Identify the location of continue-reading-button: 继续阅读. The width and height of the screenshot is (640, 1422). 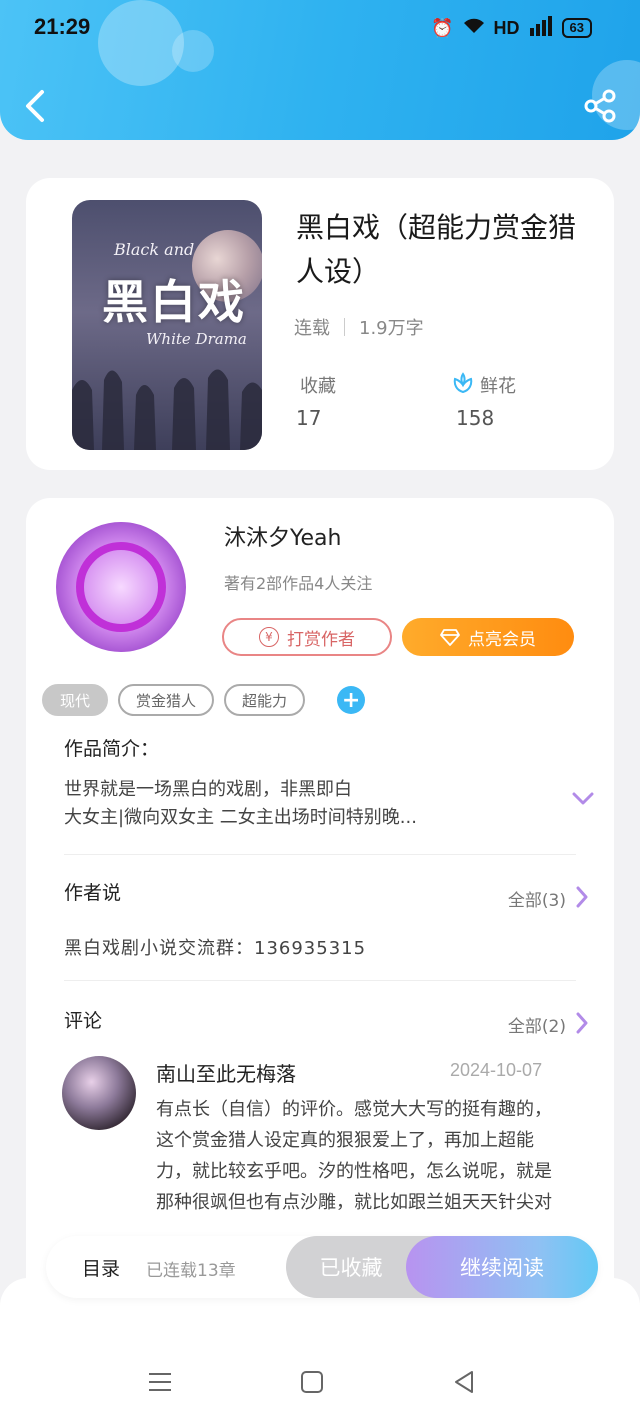
(502, 1267).